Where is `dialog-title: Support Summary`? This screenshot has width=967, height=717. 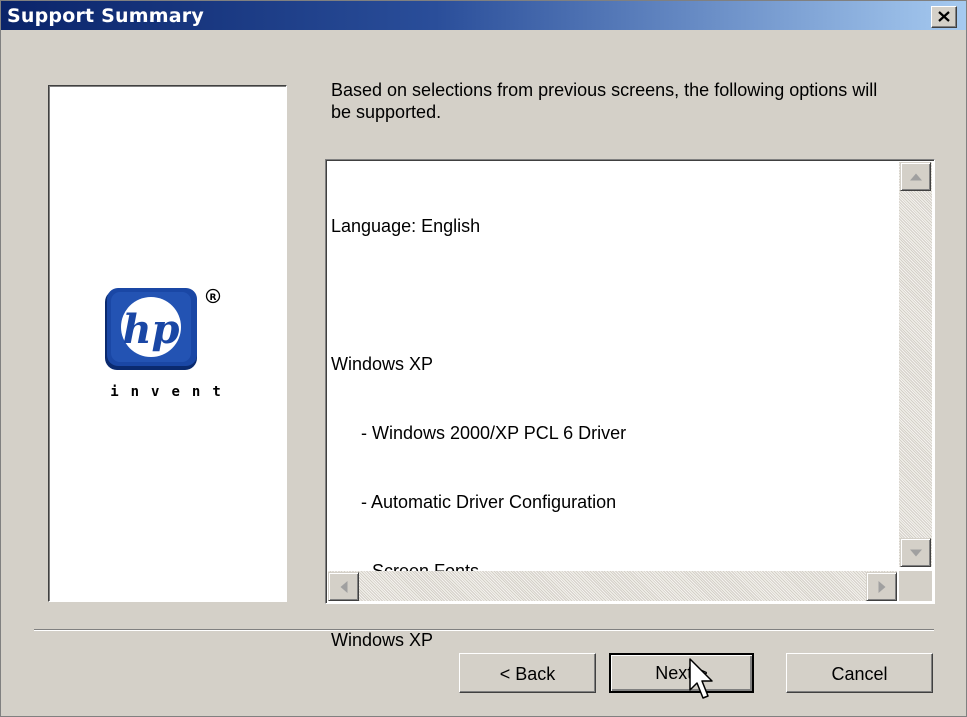 dialog-title: Support Summary is located at coordinates (105, 16).